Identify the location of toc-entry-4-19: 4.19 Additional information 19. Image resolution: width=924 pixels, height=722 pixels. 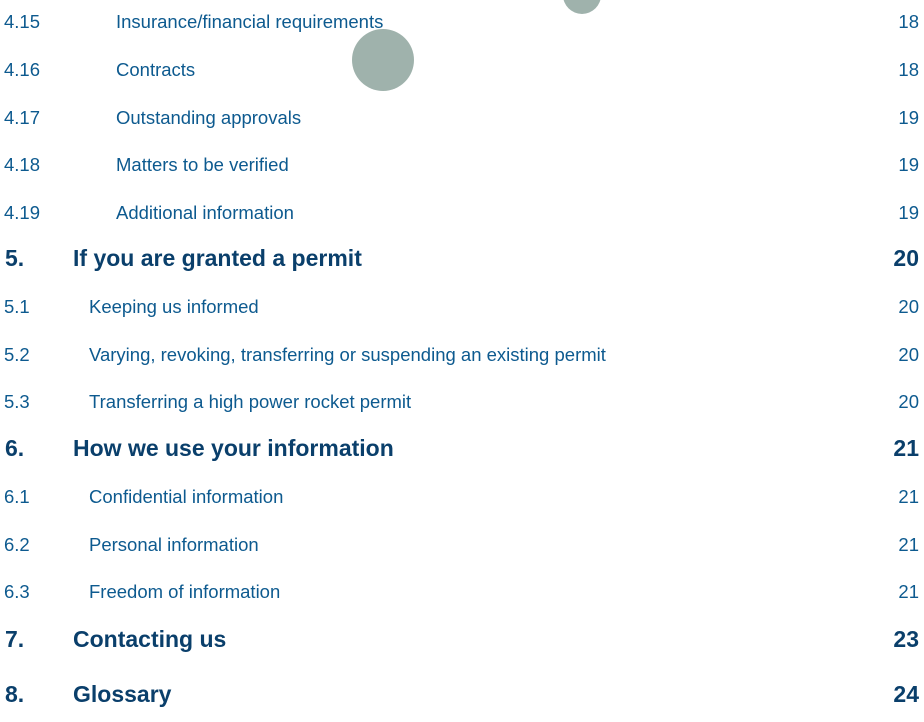
(462, 213).